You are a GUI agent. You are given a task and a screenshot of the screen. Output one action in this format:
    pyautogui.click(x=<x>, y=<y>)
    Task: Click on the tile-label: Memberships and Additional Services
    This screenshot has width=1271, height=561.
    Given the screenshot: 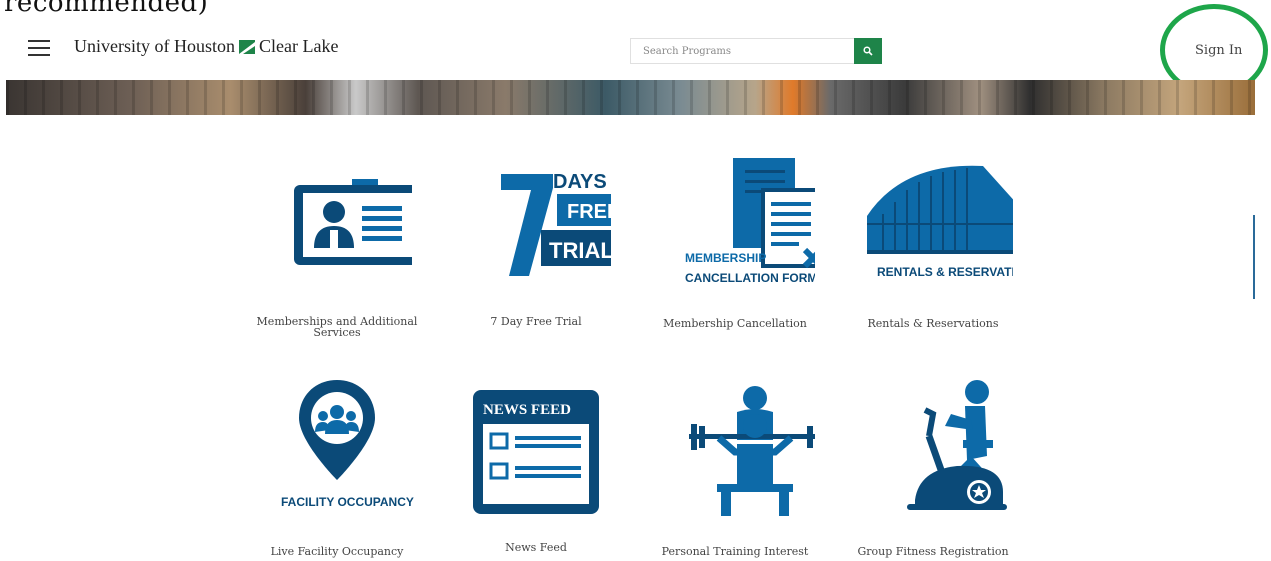 What is the action you would take?
    pyautogui.click(x=337, y=327)
    